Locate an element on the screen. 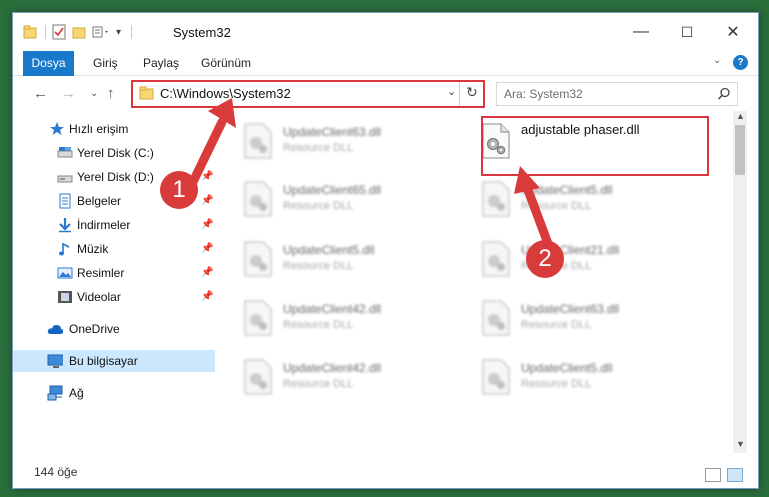  download-arrow-icon is located at coordinates (65, 225).